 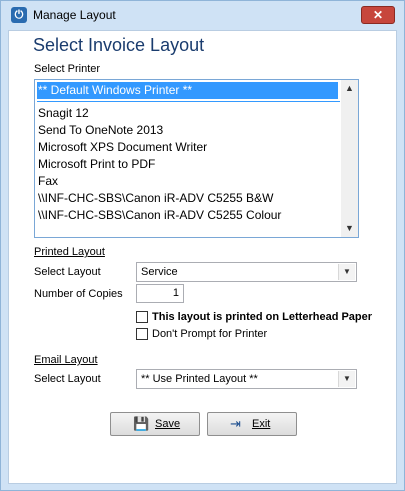 What do you see at coordinates (209, 334) in the screenshot?
I see `no-prompt-label: Don't Prompt for Printer` at bounding box center [209, 334].